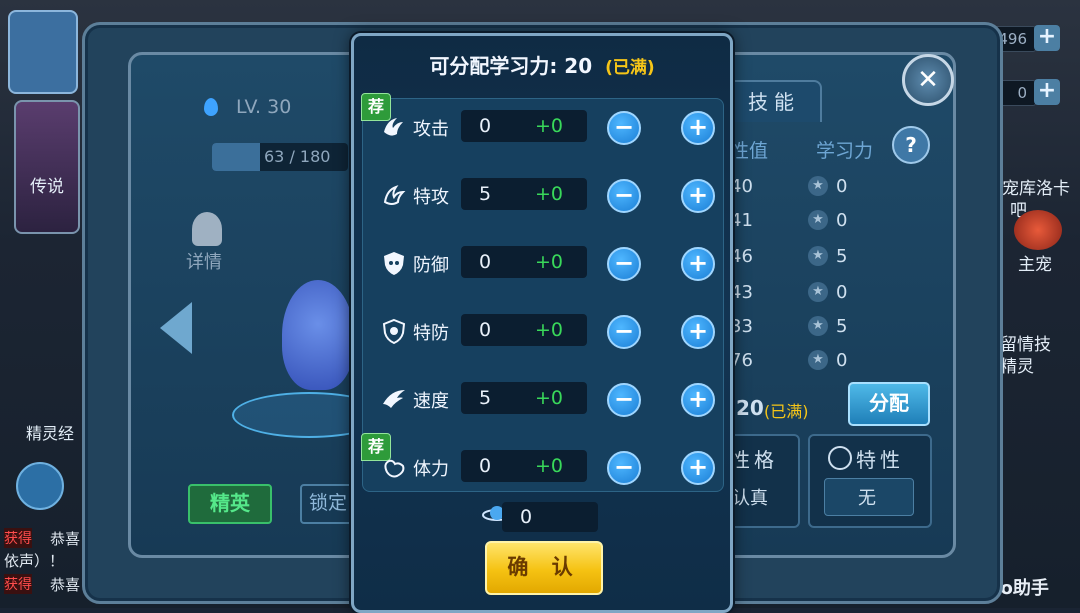  I want to click on chat-line-2: 依声）！, so click(34, 561).